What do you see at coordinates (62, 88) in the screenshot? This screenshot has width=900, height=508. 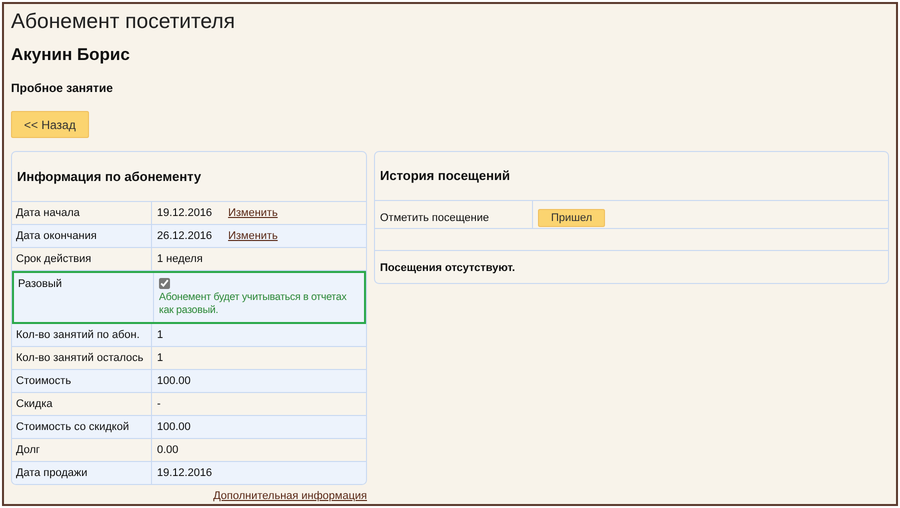 I see `subscription-type: Пробное занятие` at bounding box center [62, 88].